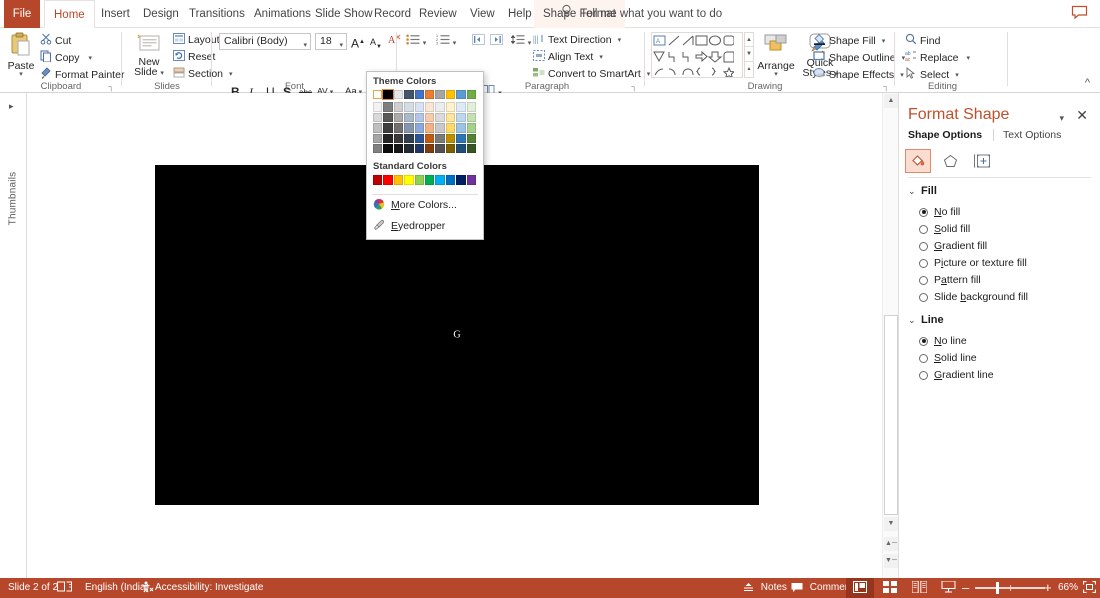 The width and height of the screenshot is (1100, 598). Describe the element at coordinates (950, 280) in the screenshot. I see `fill-option-pattern-fill: Pattern fill` at that location.